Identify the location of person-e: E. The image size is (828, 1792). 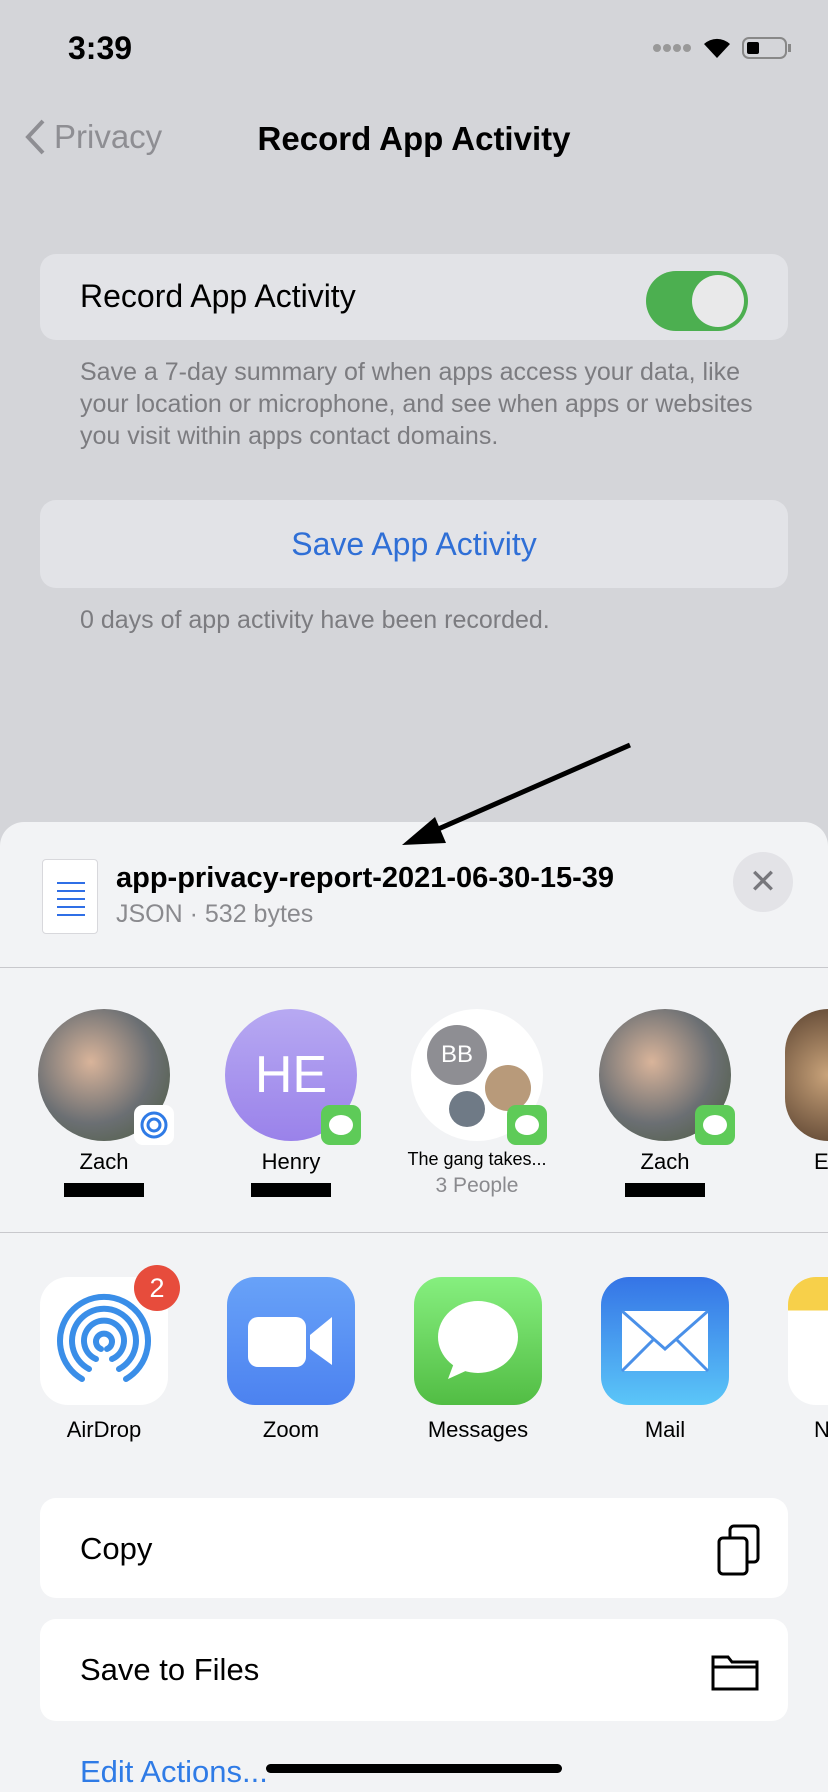
(806, 1092).